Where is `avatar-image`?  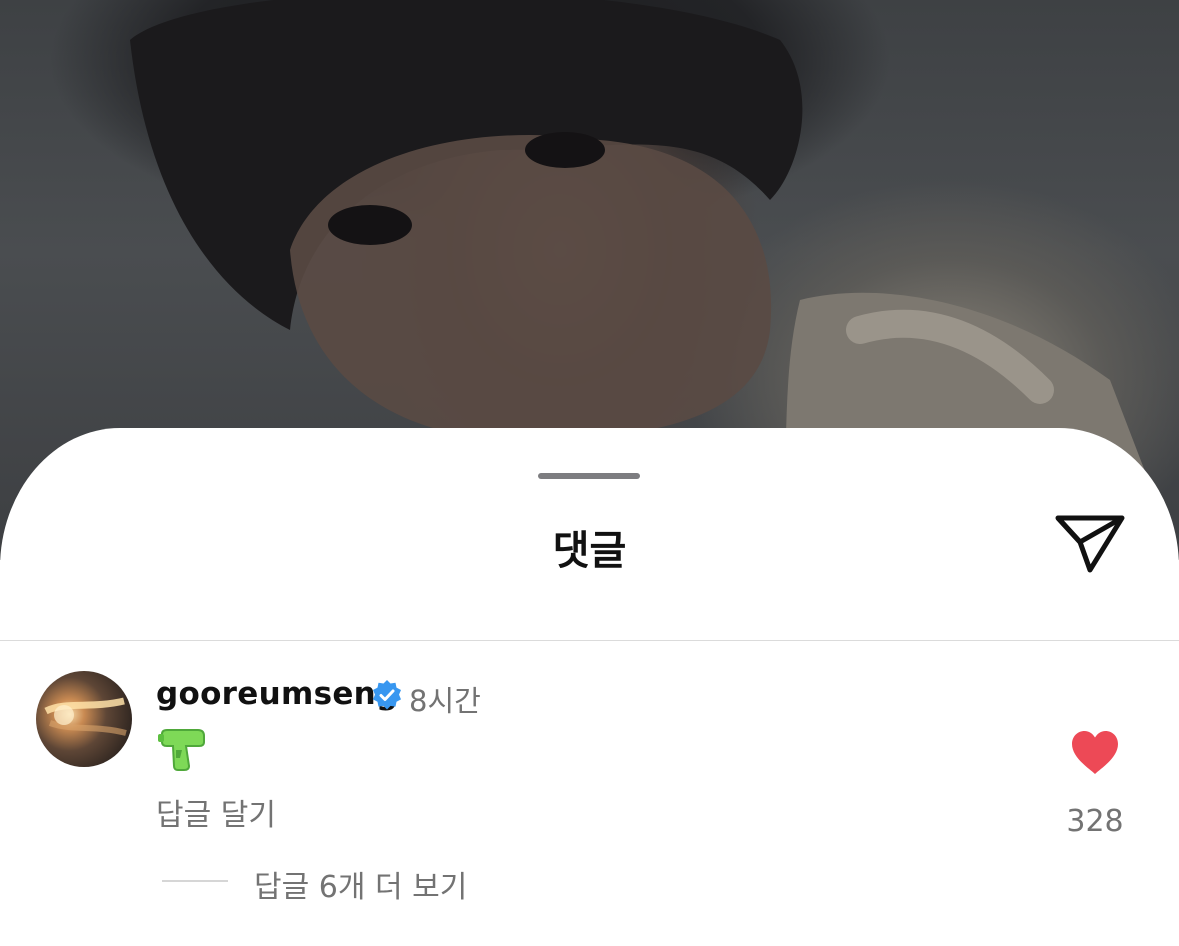
avatar-image is located at coordinates (85, 716).